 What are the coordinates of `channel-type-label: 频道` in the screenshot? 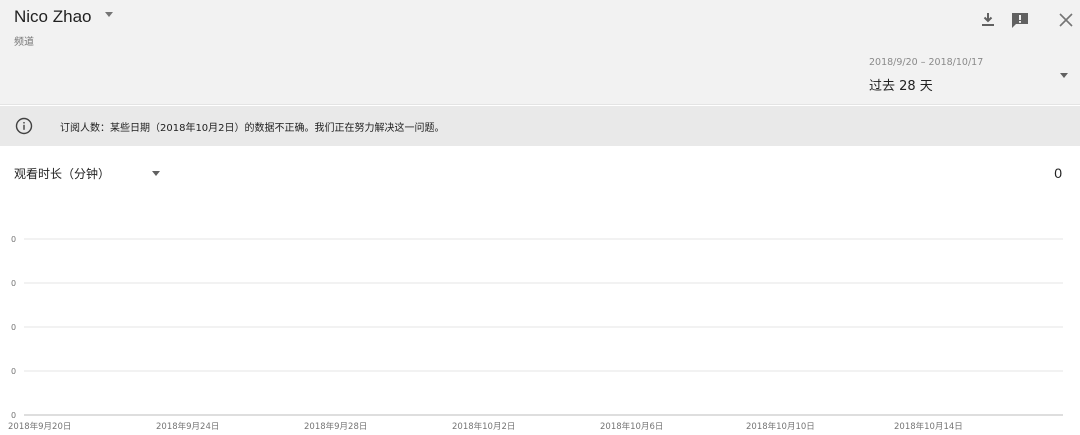 It's located at (24, 42).